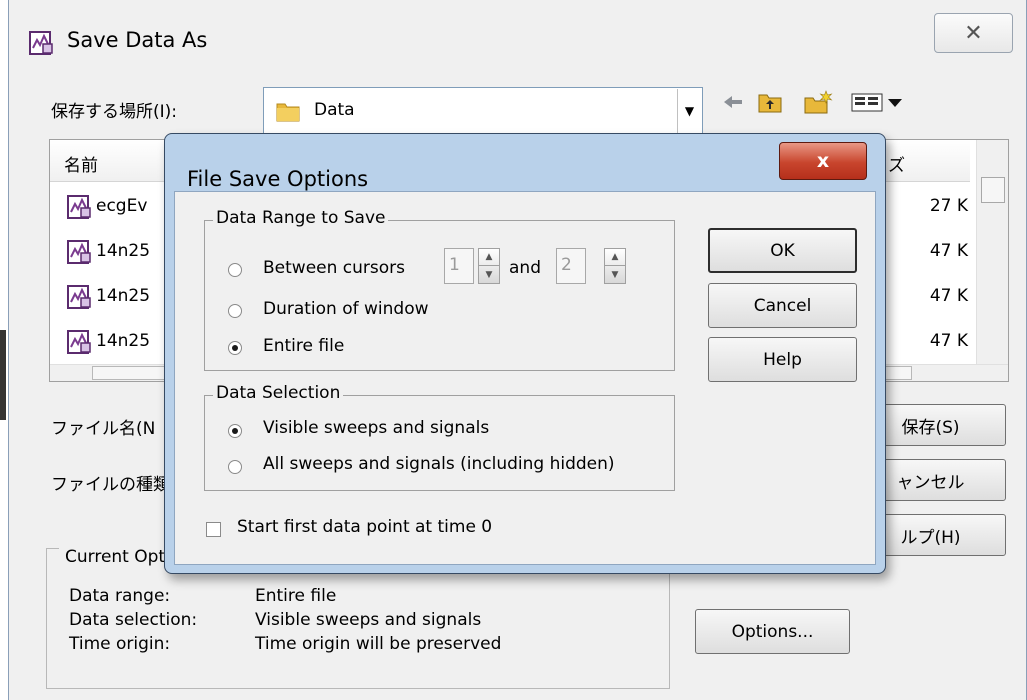 This screenshot has width=1027, height=700. Describe the element at coordinates (278, 393) in the screenshot. I see `data-selection-legend: Data Selection` at that location.